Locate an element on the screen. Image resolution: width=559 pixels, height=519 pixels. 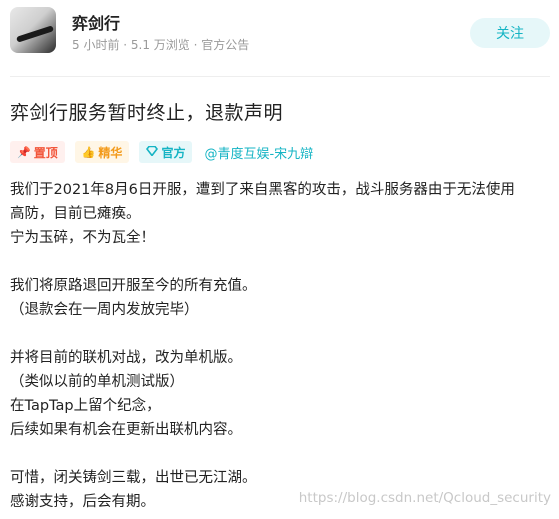
body-line: （类似以前的单机测试版） is located at coordinates (97, 382).